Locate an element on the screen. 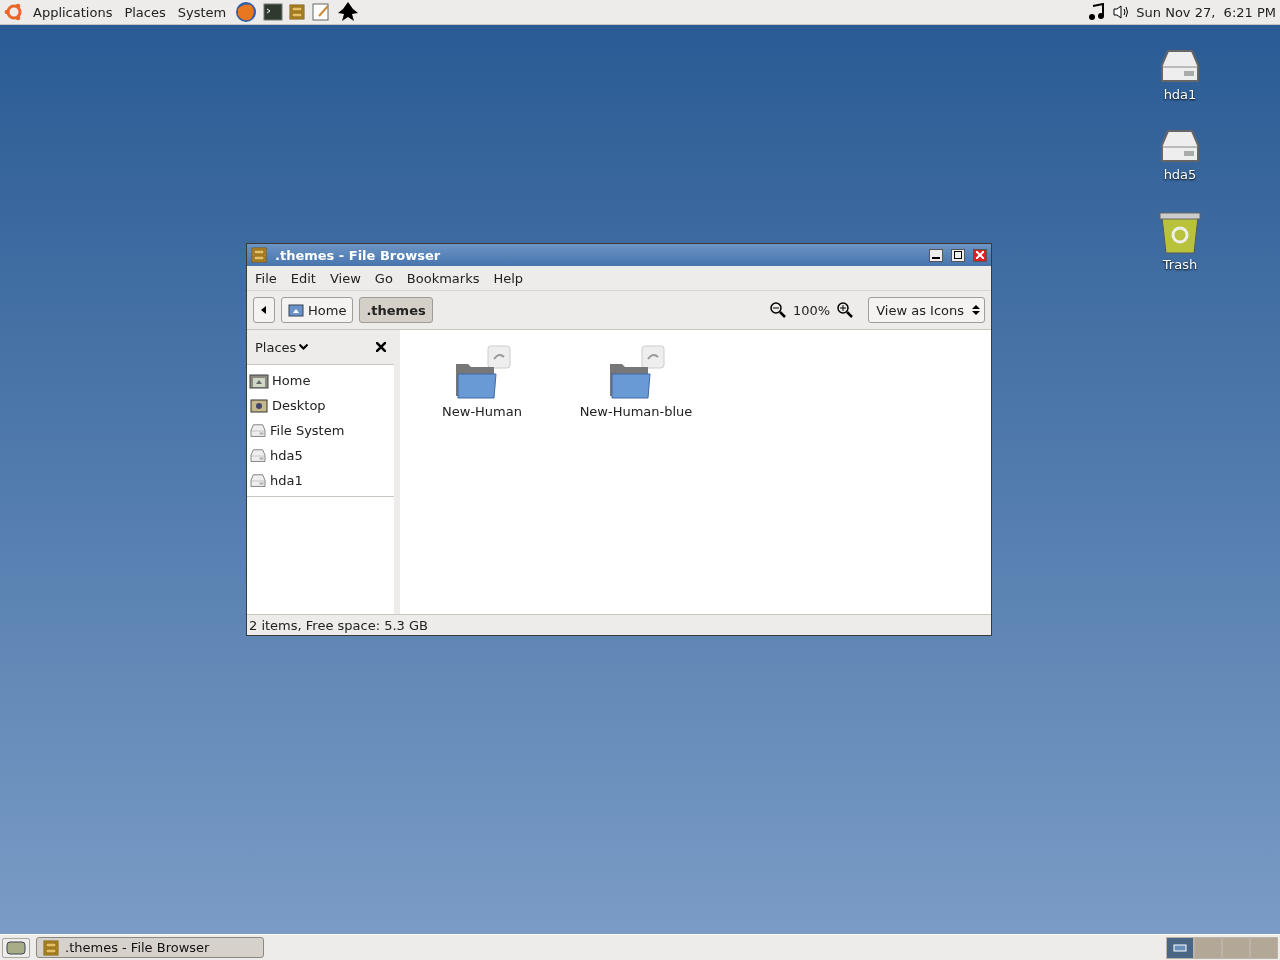  notepad-icon is located at coordinates (321, 12).